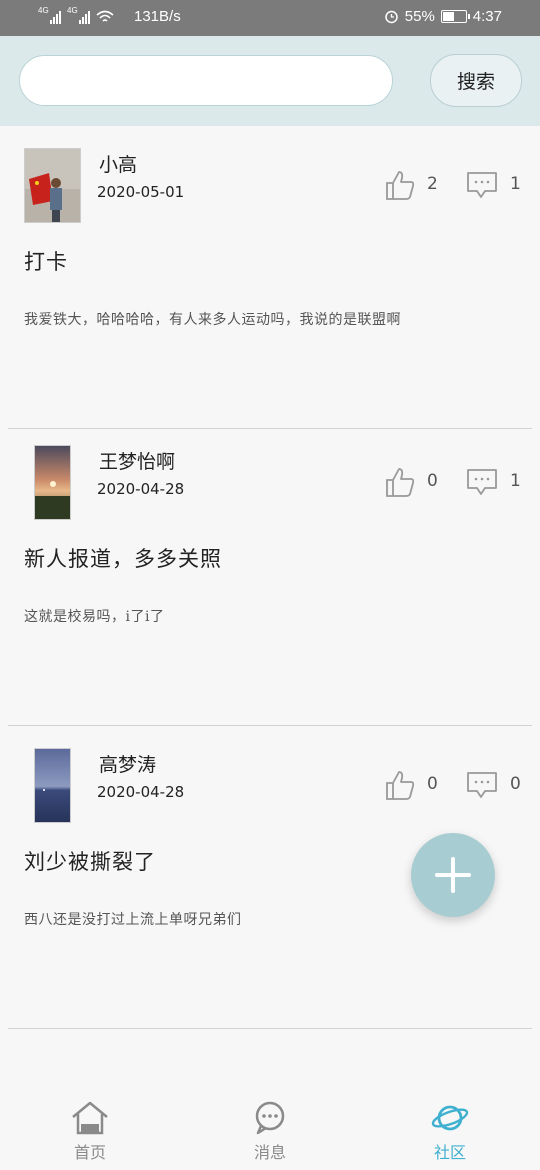  Describe the element at coordinates (105, 16) in the screenshot. I see `wifi-icon` at that location.